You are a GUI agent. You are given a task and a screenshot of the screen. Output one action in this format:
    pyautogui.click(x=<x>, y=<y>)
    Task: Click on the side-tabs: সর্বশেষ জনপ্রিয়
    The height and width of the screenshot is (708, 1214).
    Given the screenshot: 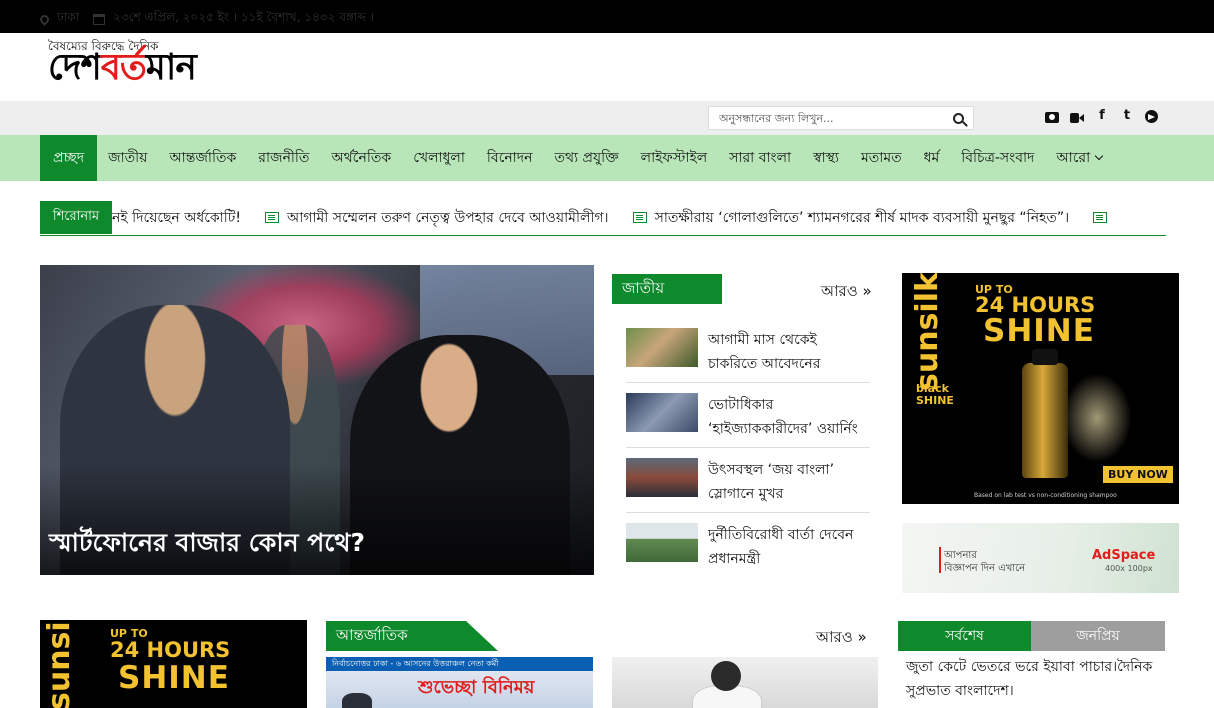 What is the action you would take?
    pyautogui.click(x=1031, y=636)
    